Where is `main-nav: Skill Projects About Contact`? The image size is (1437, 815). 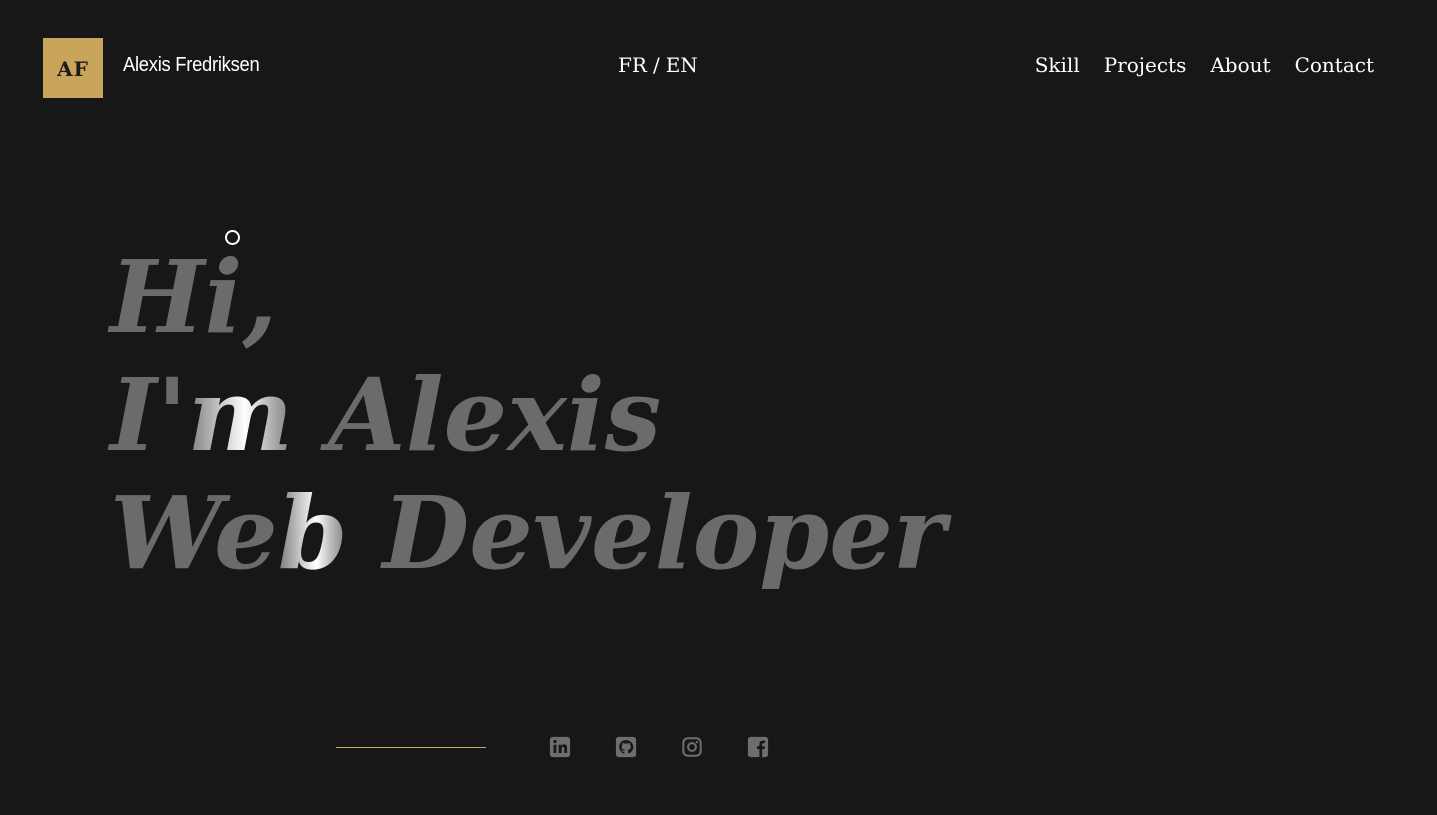
main-nav: Skill Projects About Contact is located at coordinates (1204, 65).